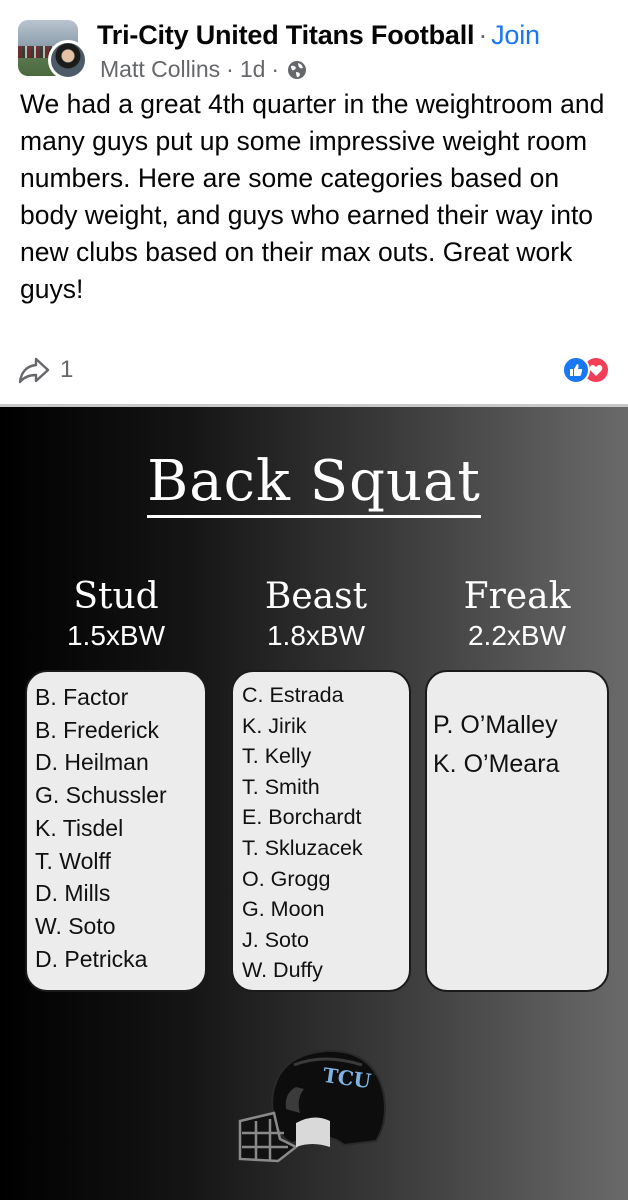 The width and height of the screenshot is (628, 1200). I want to click on title-underline, so click(314, 516).